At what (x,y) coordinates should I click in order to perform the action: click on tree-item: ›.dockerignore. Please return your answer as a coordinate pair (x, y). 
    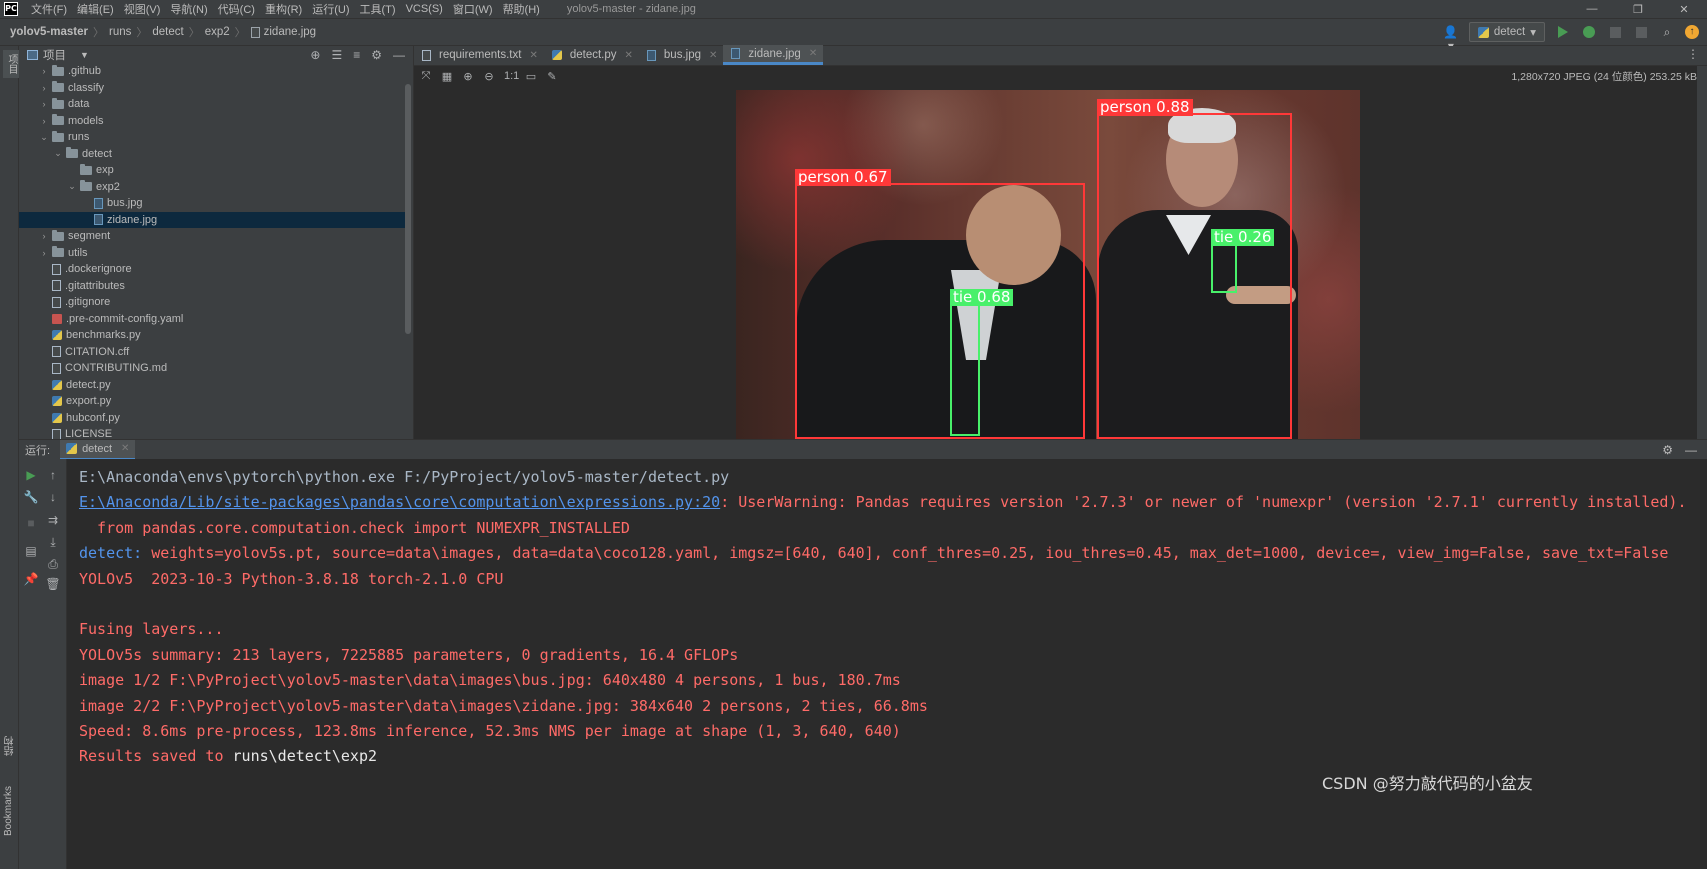
    Looking at the image, I should click on (213, 269).